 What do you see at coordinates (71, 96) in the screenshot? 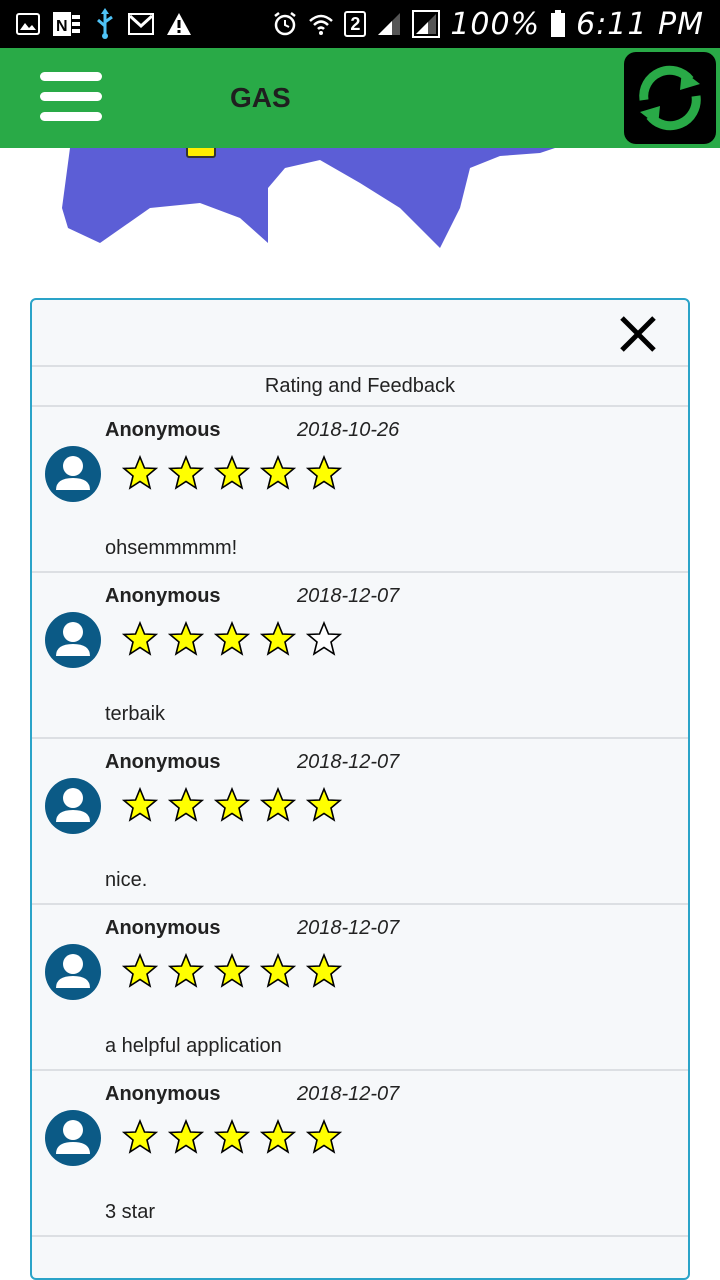
I see `menu-button` at bounding box center [71, 96].